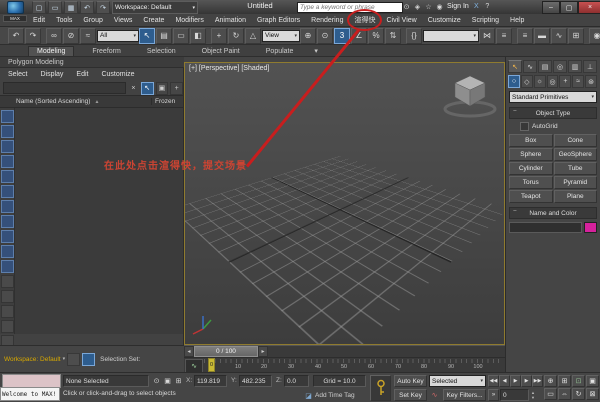  What do you see at coordinates (118, 35) in the screenshot?
I see `selection-filter-dropdown: All ▾` at bounding box center [118, 35].